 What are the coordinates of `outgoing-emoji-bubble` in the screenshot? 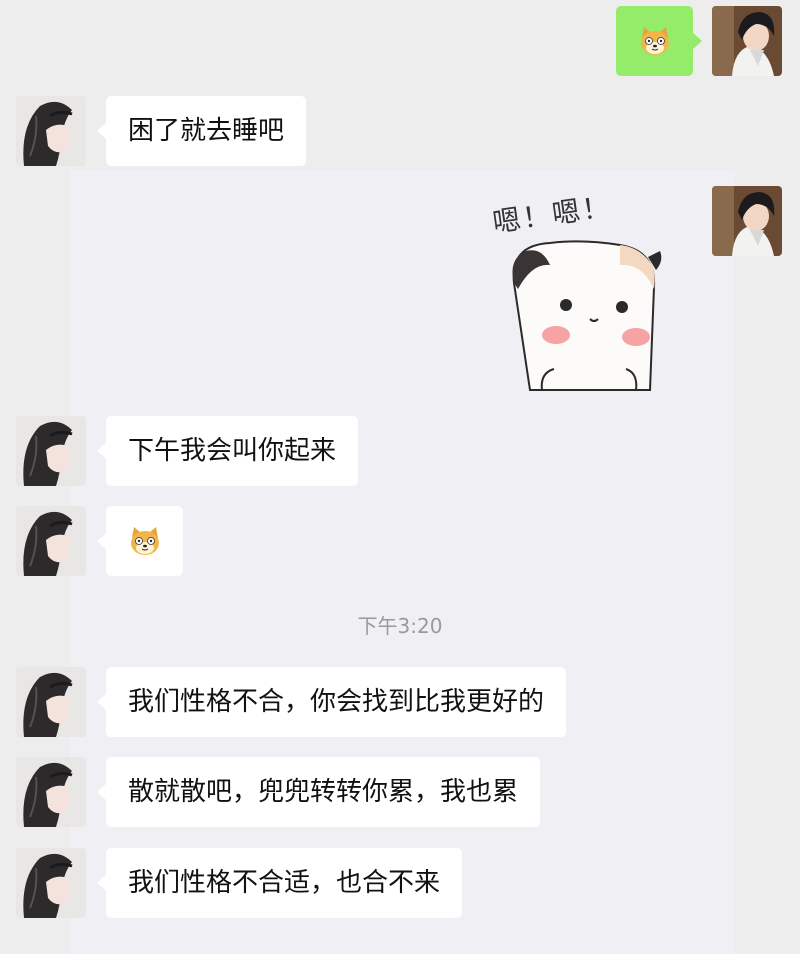 It's located at (659, 41).